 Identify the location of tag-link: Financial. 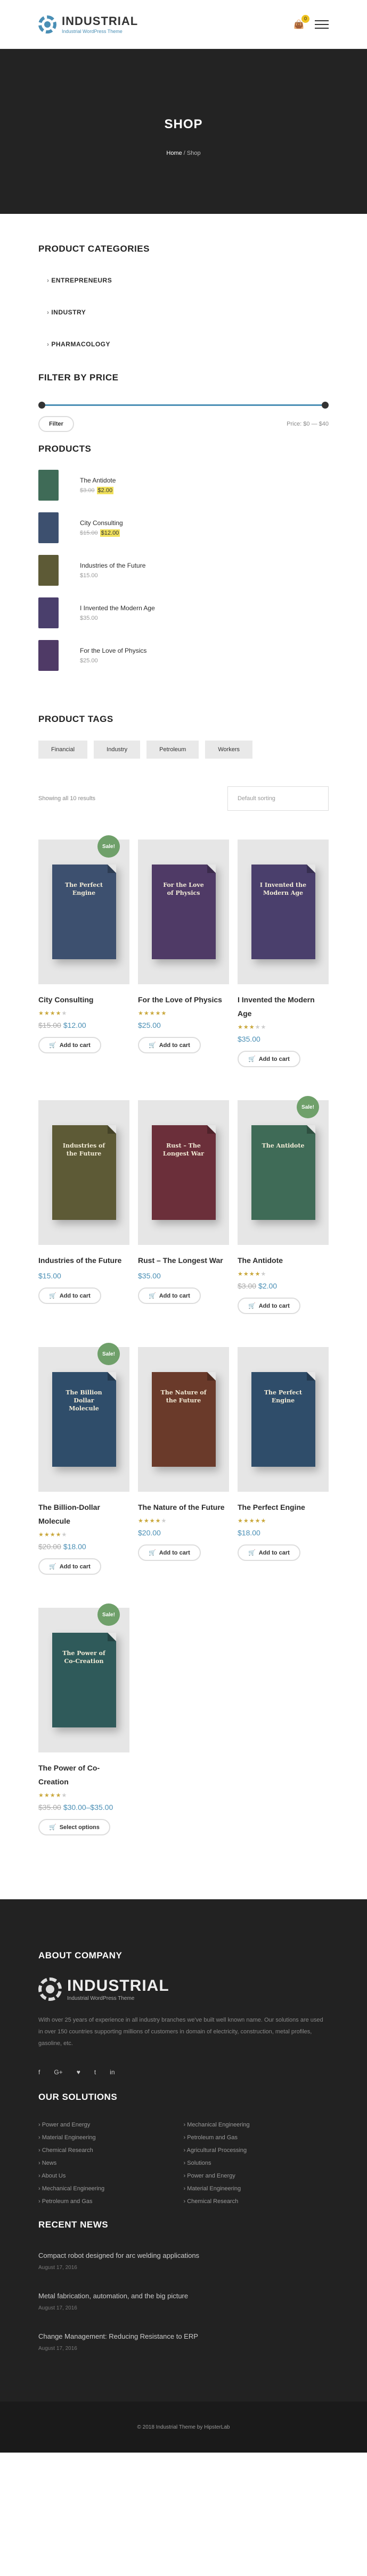
(63, 750).